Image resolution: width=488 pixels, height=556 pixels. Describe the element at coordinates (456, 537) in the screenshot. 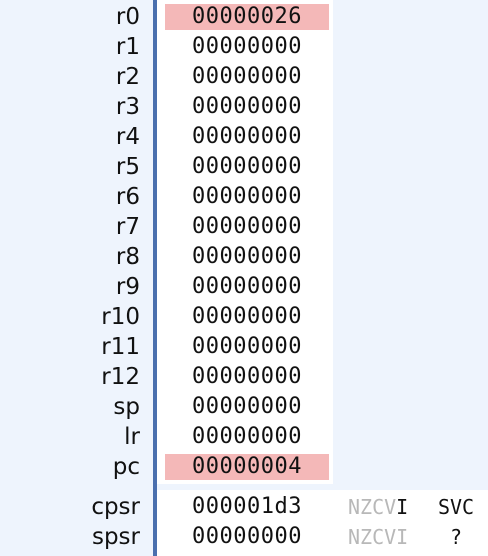

I see `processor-mode: ?` at that location.